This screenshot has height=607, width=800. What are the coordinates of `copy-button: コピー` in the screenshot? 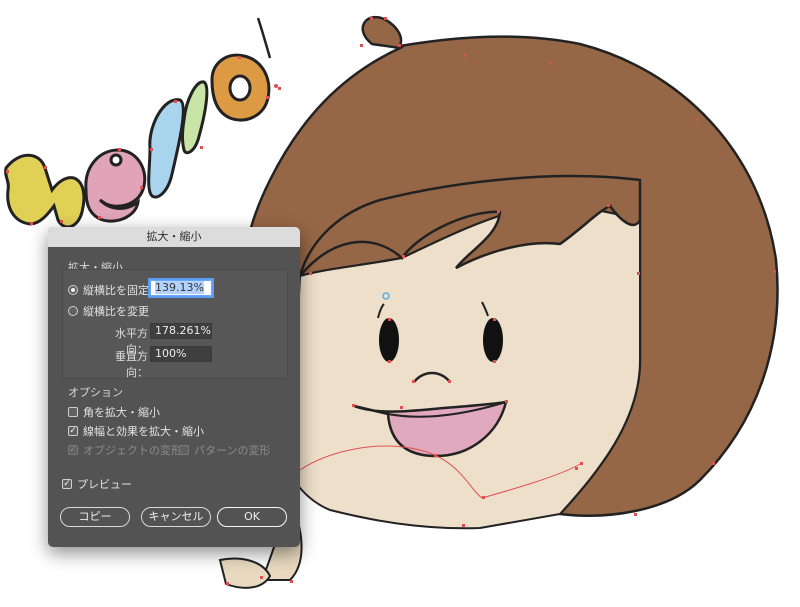 It's located at (95, 517).